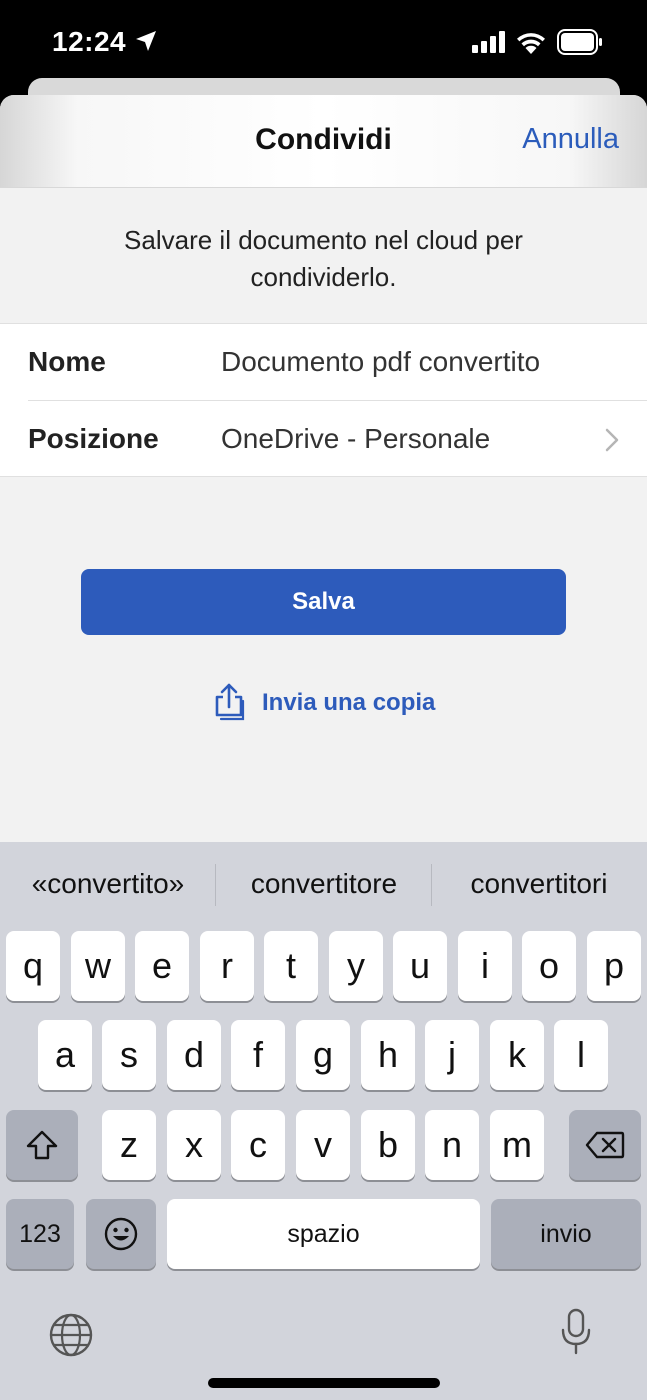  What do you see at coordinates (420, 966) in the screenshot?
I see `key-u: u` at bounding box center [420, 966].